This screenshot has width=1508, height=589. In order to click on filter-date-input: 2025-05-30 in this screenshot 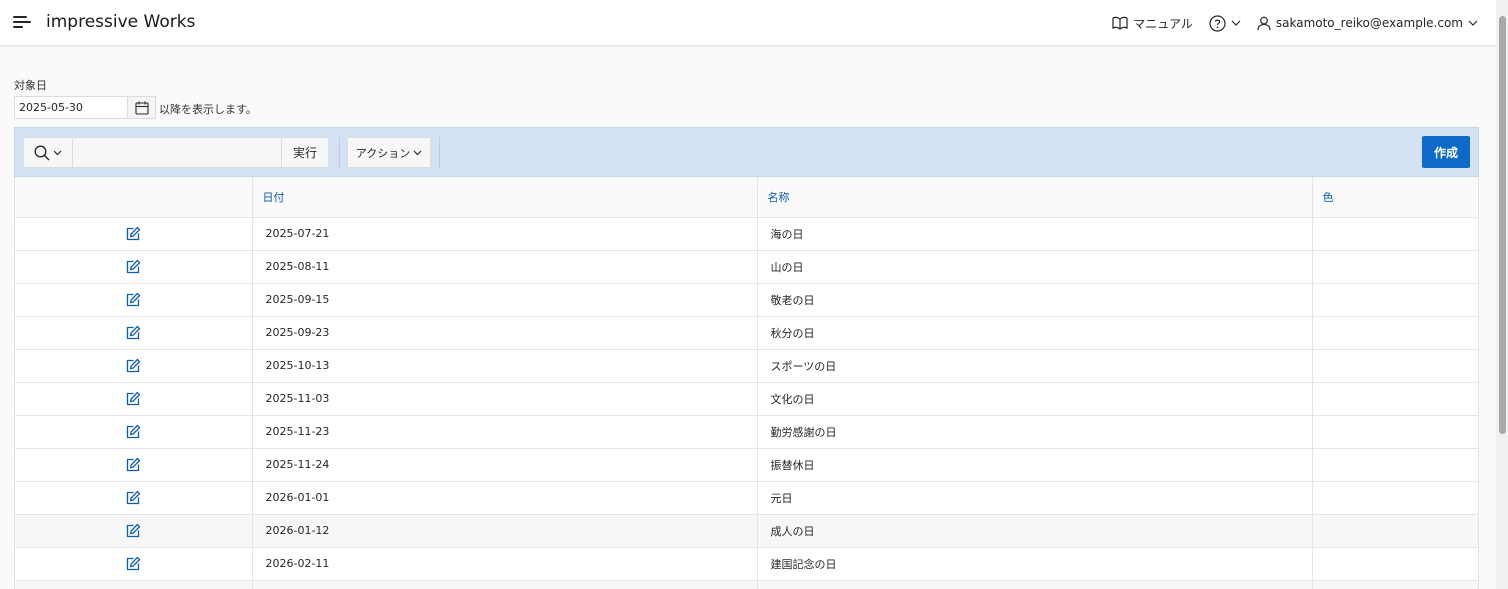, I will do `click(71, 107)`.